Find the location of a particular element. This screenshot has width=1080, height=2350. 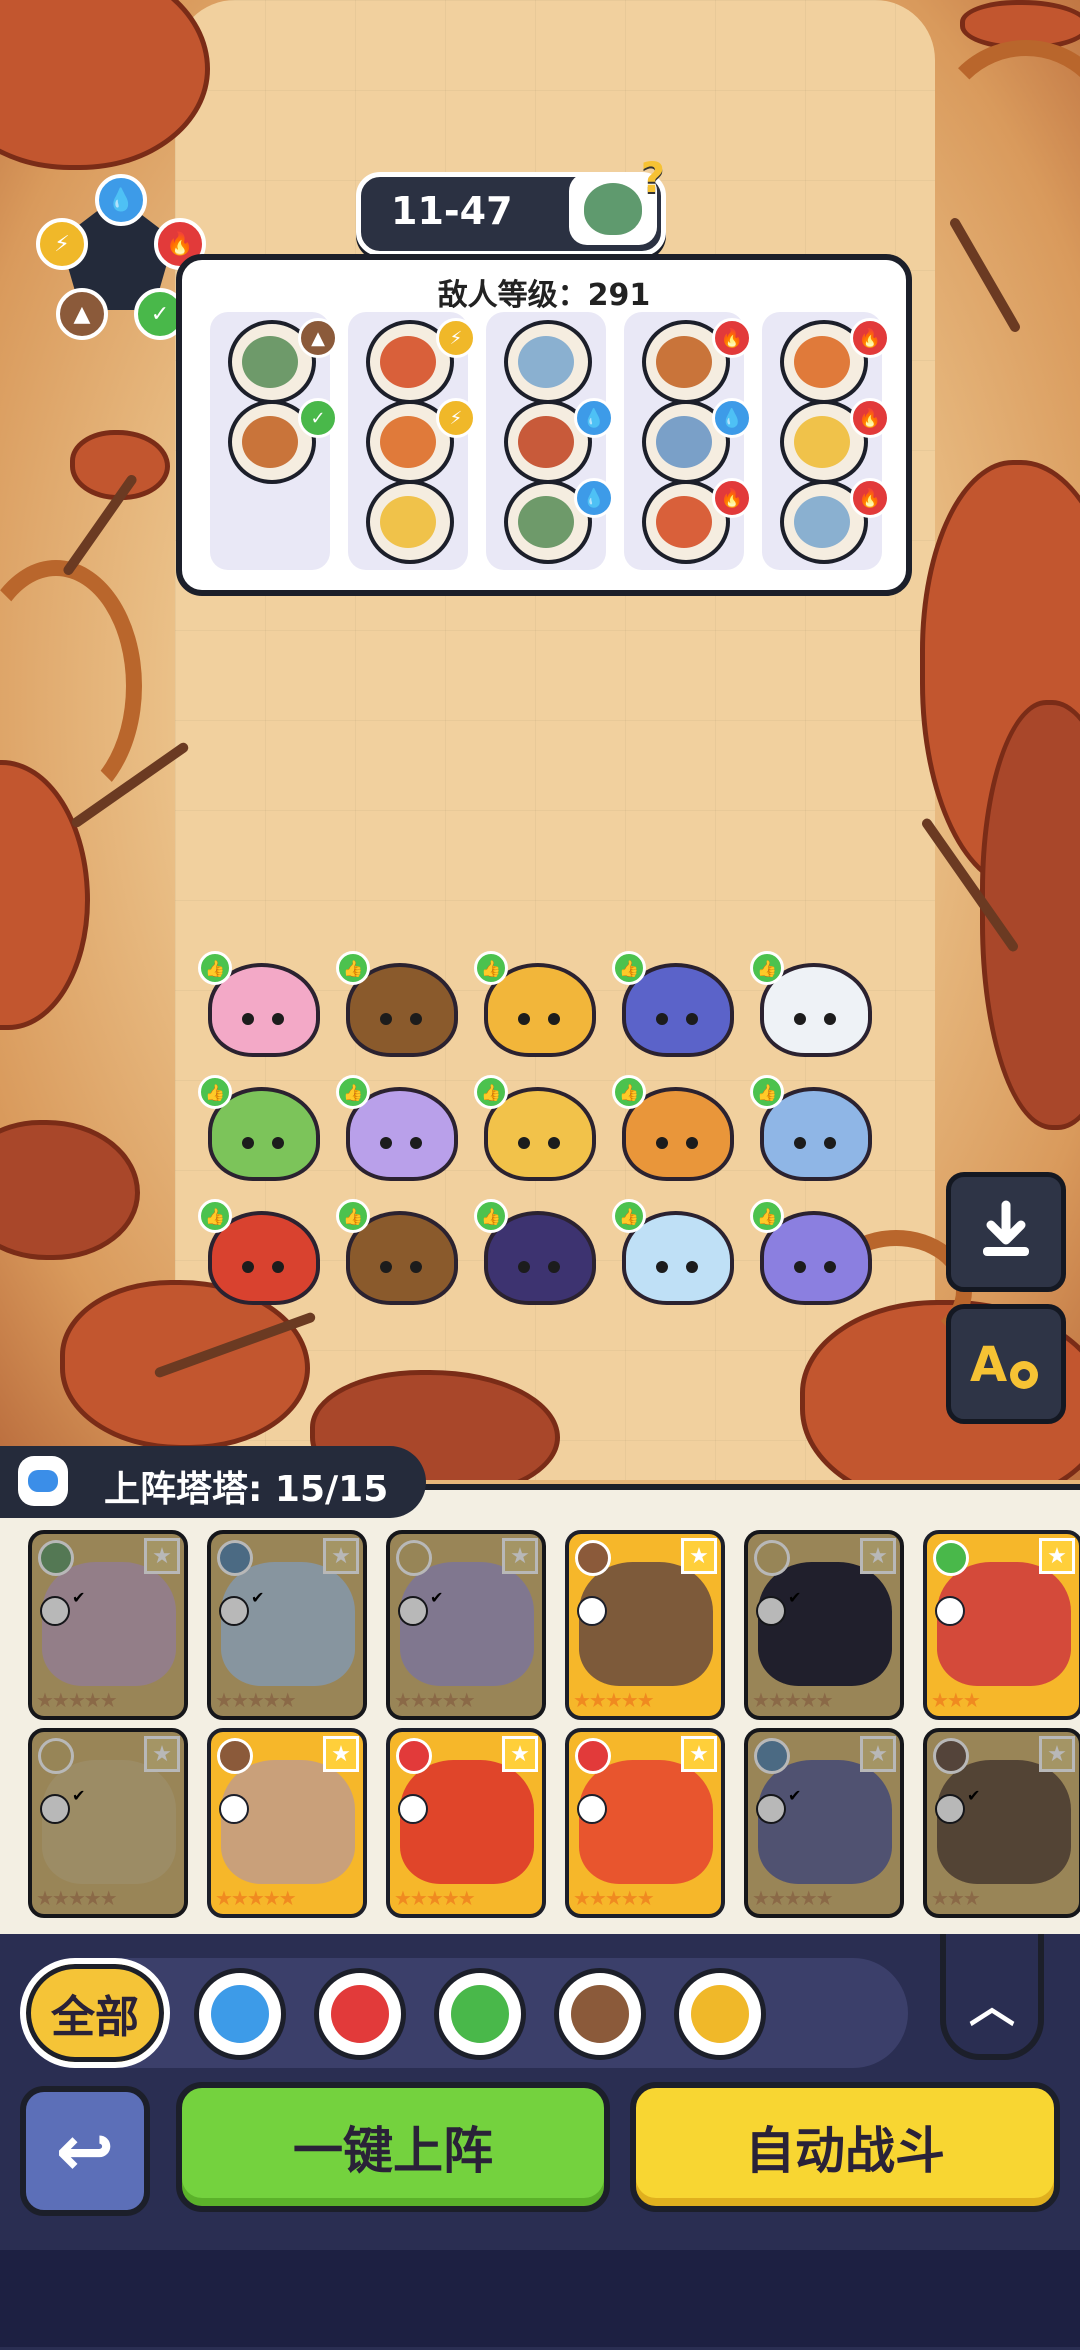

fire-icon is located at coordinates (414, 1756).